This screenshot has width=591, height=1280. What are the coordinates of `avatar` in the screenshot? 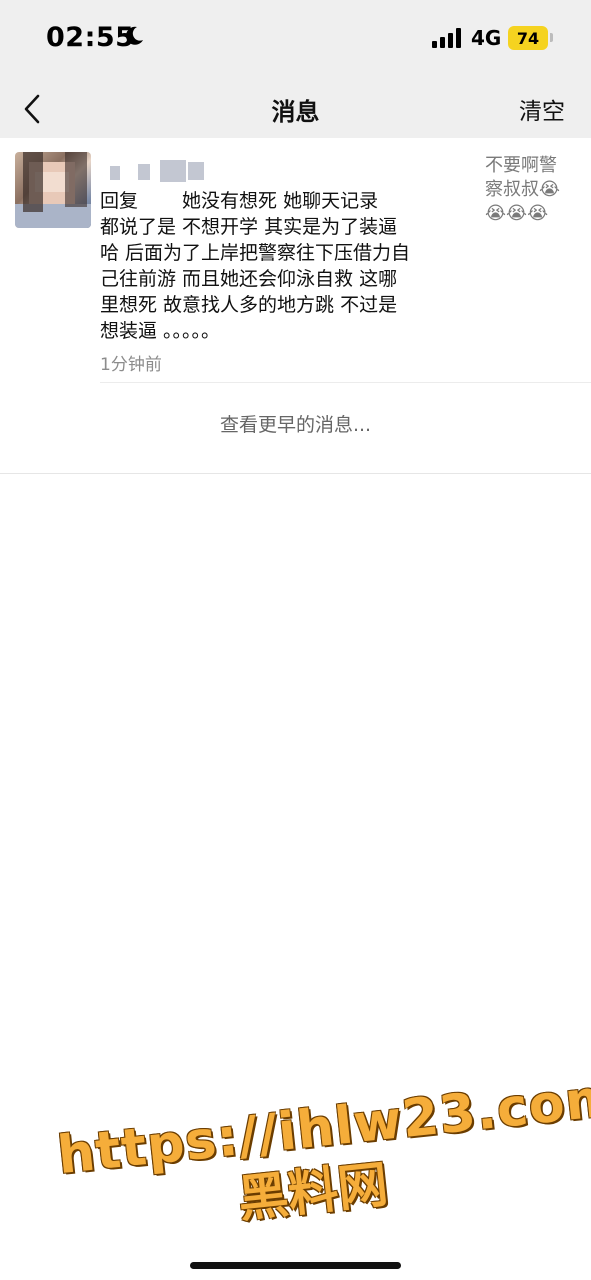 It's located at (53, 190).